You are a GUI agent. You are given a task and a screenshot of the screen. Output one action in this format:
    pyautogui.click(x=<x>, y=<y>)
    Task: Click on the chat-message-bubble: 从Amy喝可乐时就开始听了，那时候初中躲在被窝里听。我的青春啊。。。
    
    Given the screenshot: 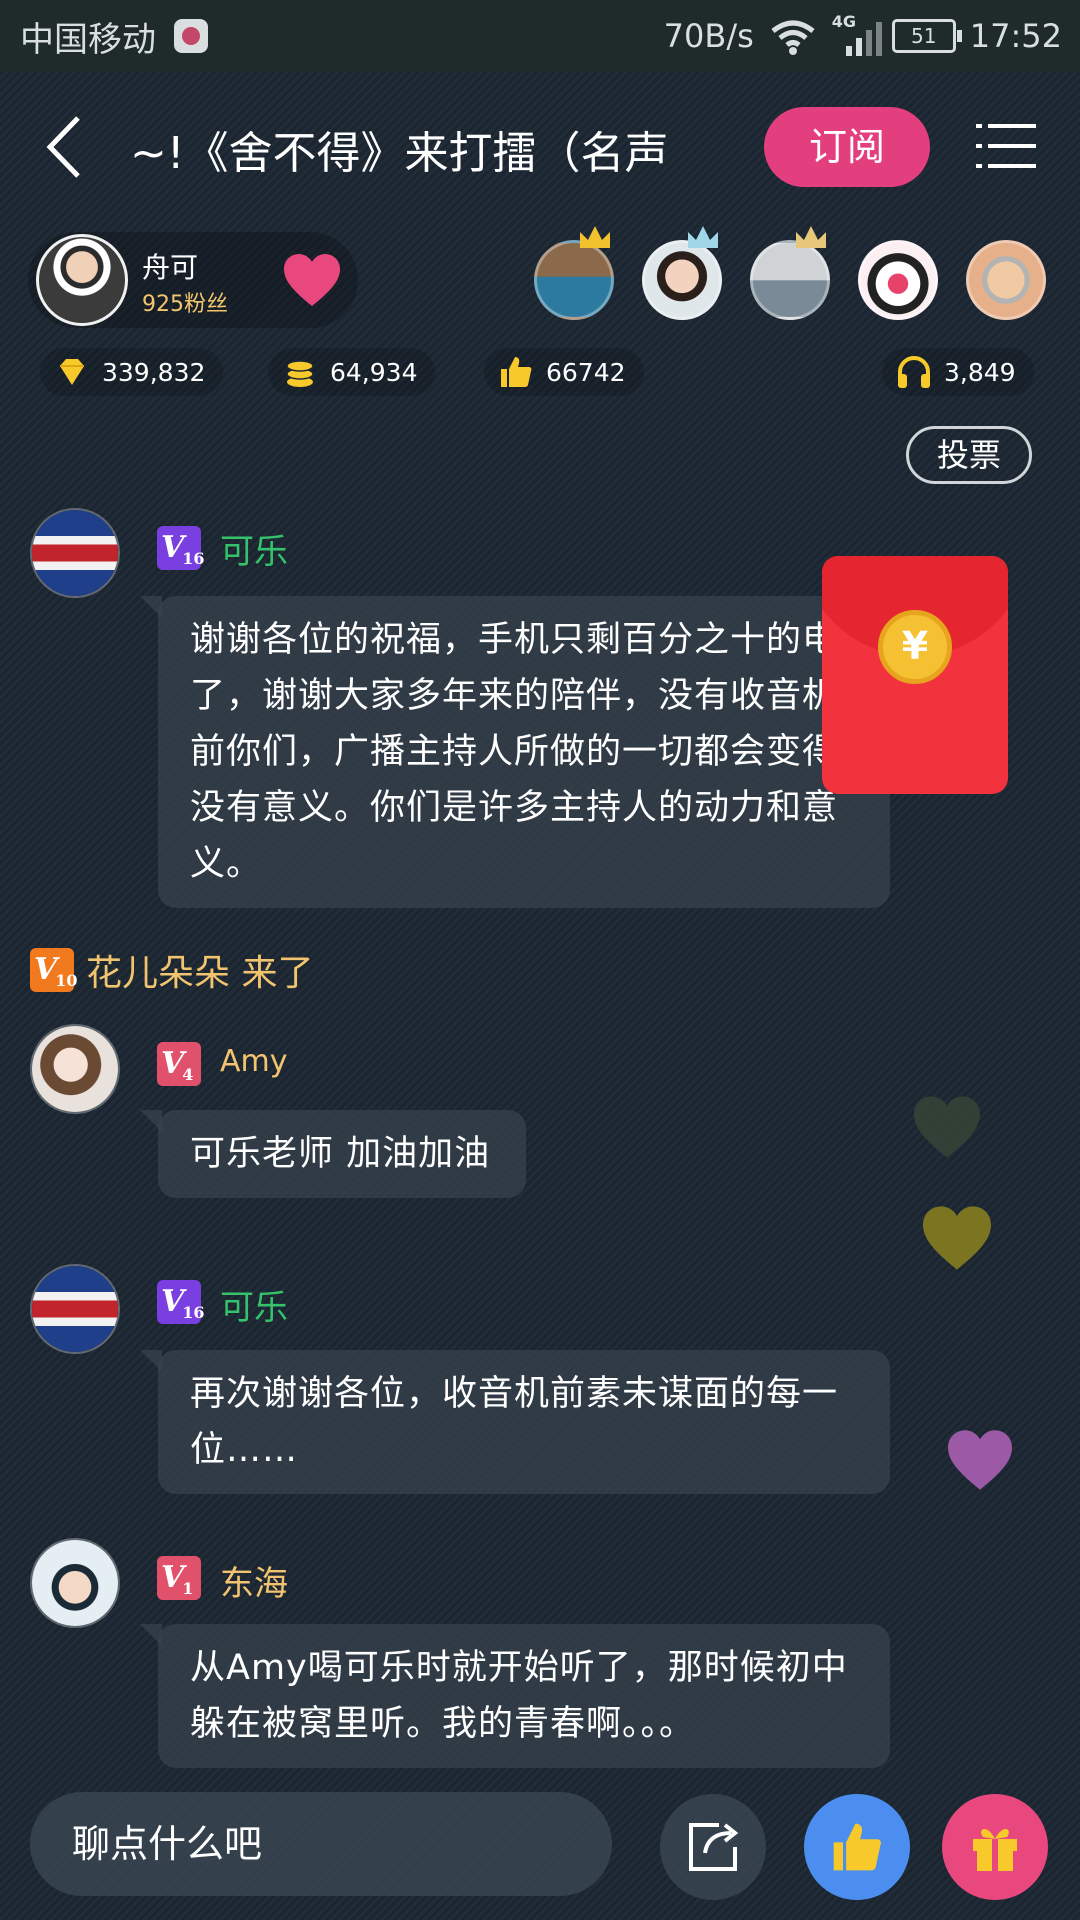 What is the action you would take?
    pyautogui.click(x=515, y=1696)
    